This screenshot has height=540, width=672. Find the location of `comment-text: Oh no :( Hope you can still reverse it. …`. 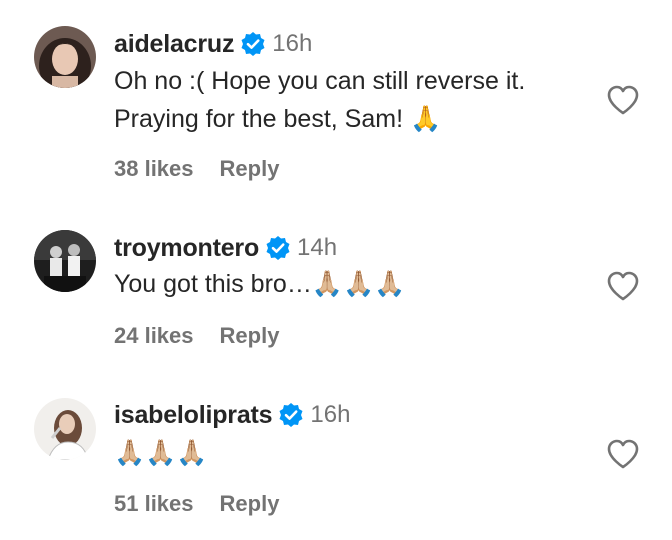

comment-text: Oh no :( Hope you can still reverse it. … is located at coordinates (320, 100).